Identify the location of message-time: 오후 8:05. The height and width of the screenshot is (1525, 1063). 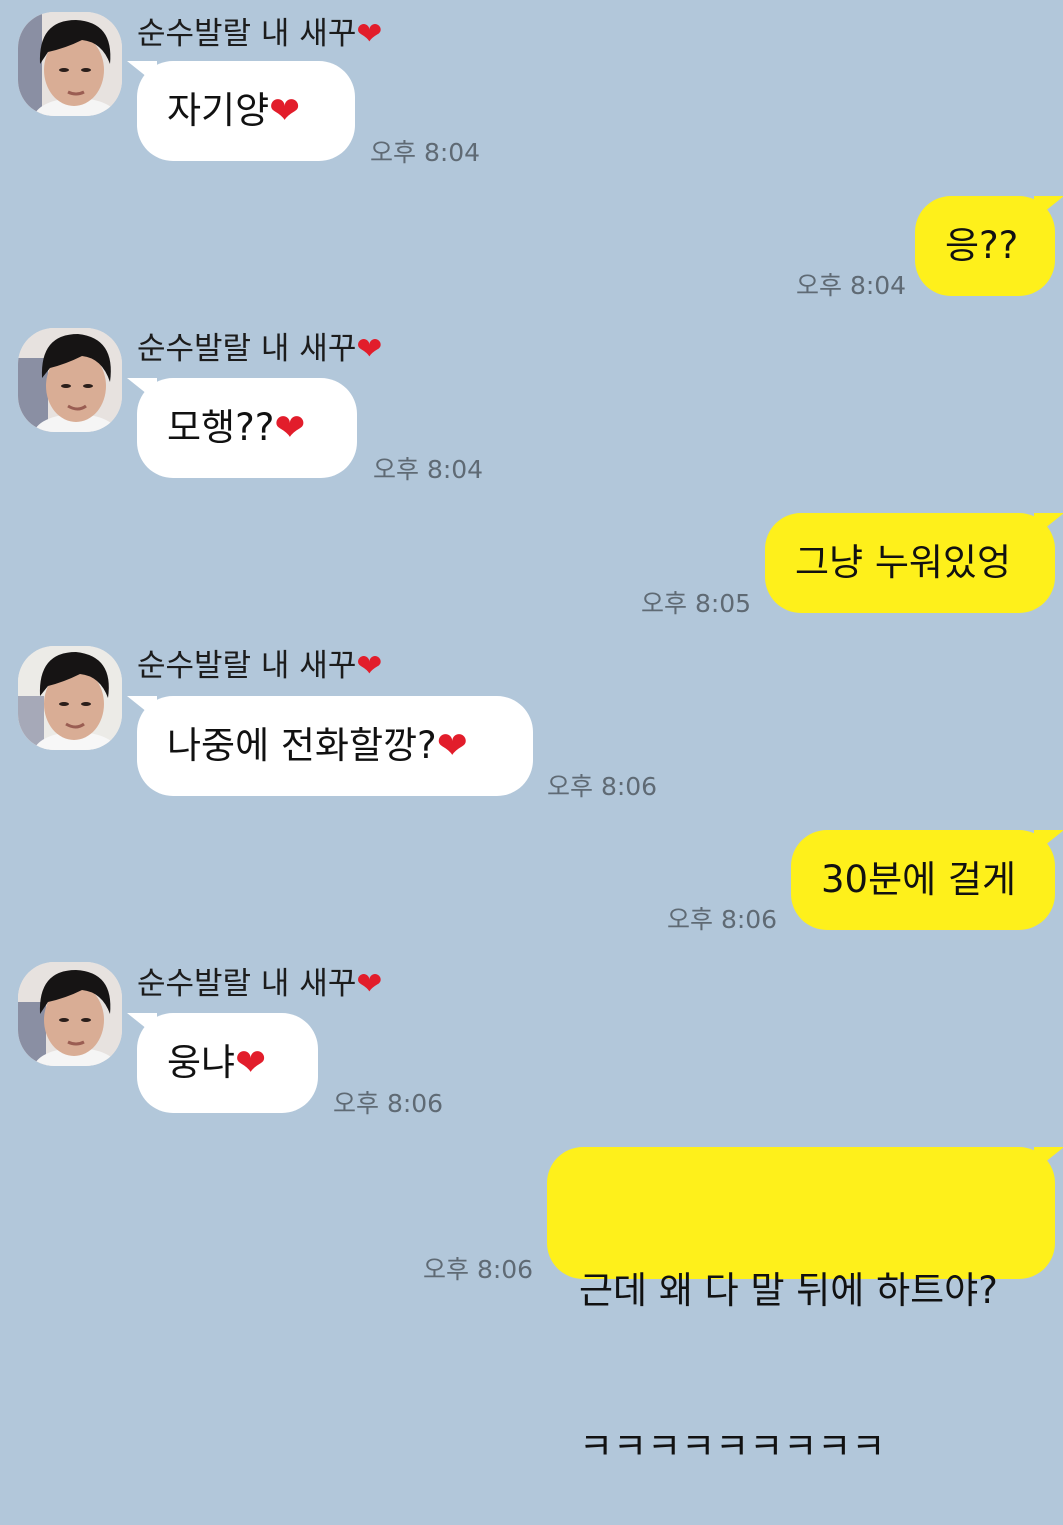
(696, 603).